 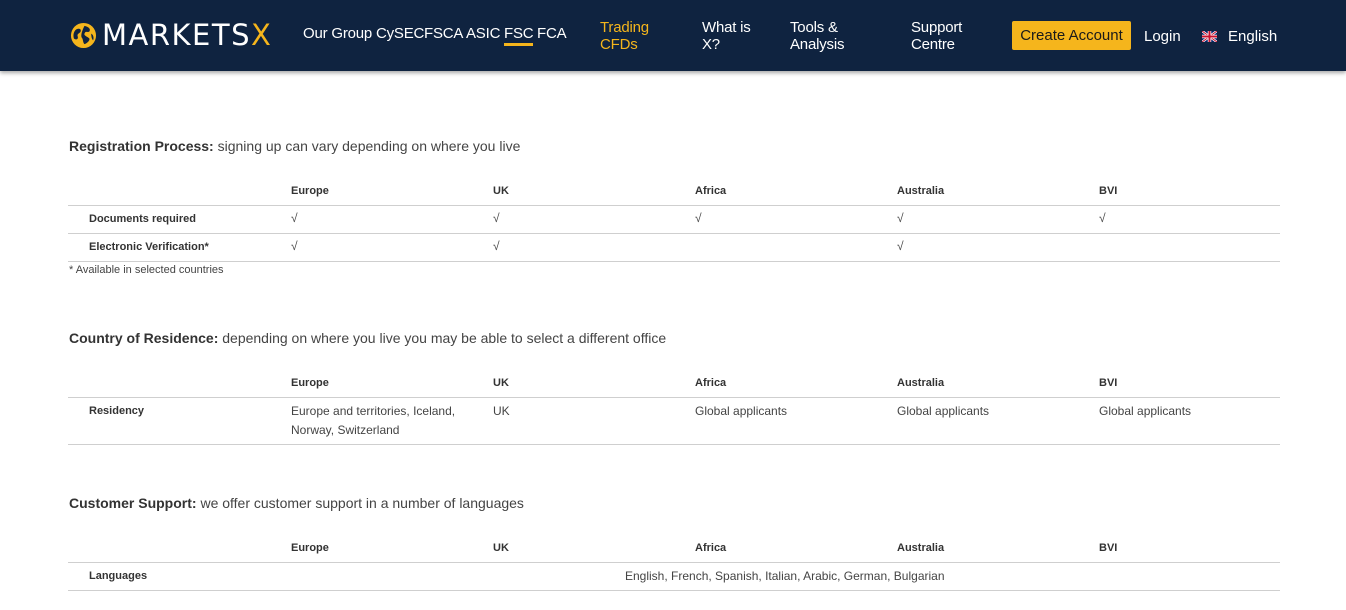 I want to click on language-selector: English, so click(x=1239, y=36).